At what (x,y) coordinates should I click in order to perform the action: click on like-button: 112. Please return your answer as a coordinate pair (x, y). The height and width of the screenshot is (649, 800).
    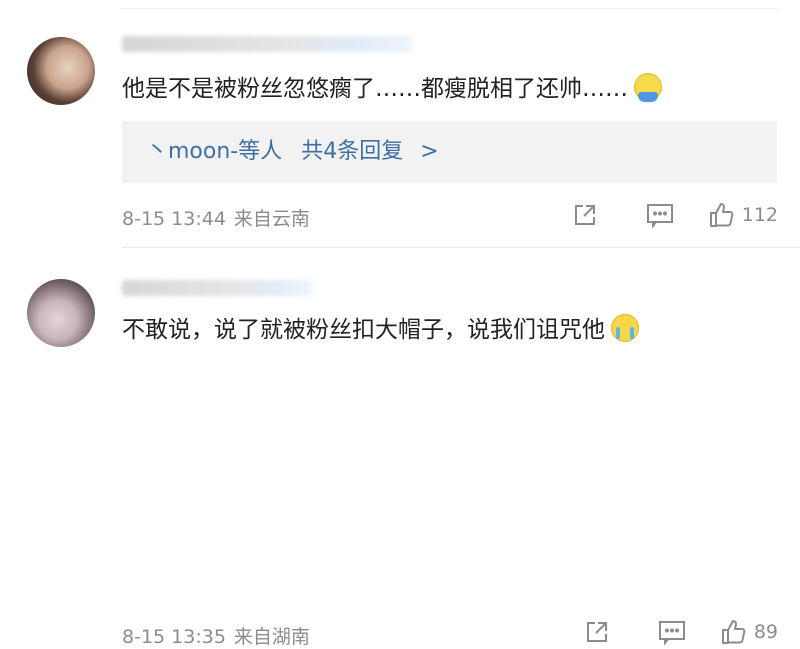
    Looking at the image, I should click on (743, 215).